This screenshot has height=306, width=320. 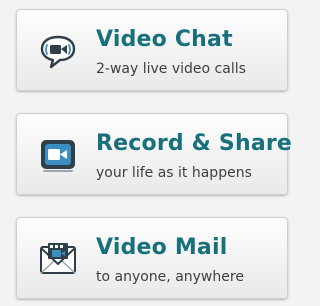 What do you see at coordinates (58, 155) in the screenshot?
I see `video-record-icon` at bounding box center [58, 155].